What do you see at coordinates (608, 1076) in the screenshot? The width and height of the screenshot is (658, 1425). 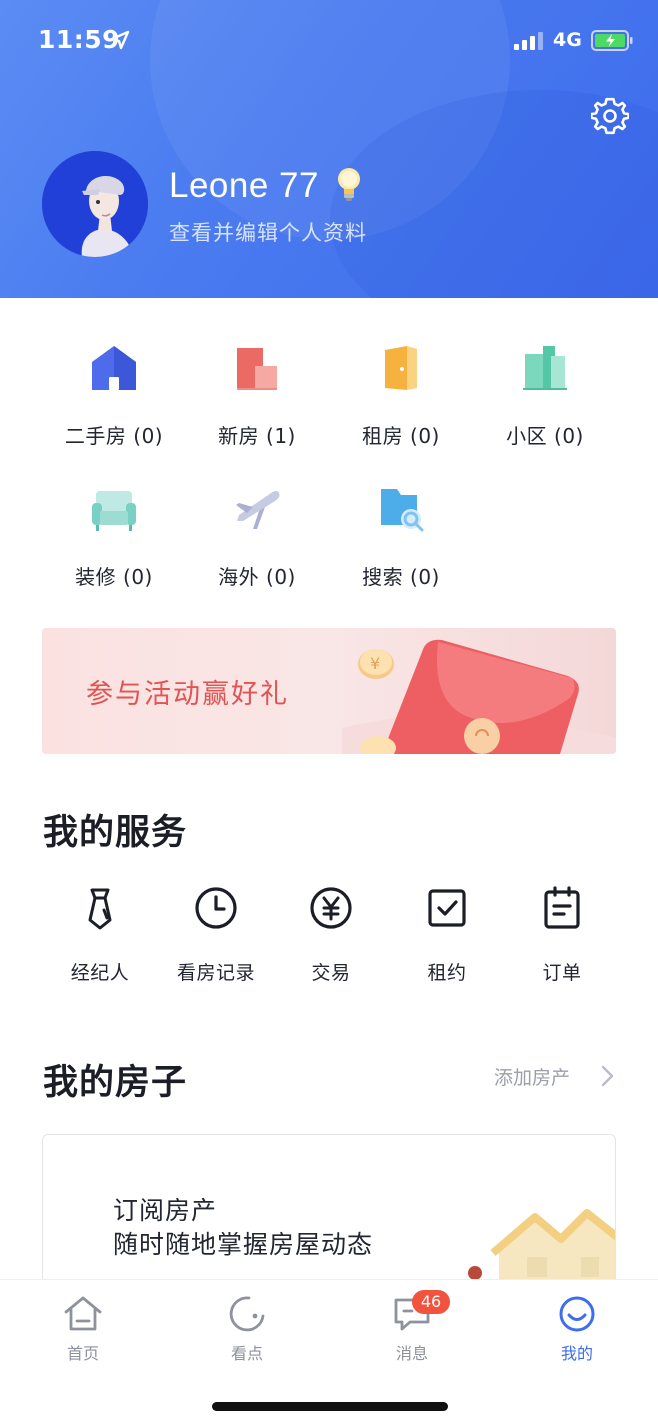 I see `chevron-right-icon` at bounding box center [608, 1076].